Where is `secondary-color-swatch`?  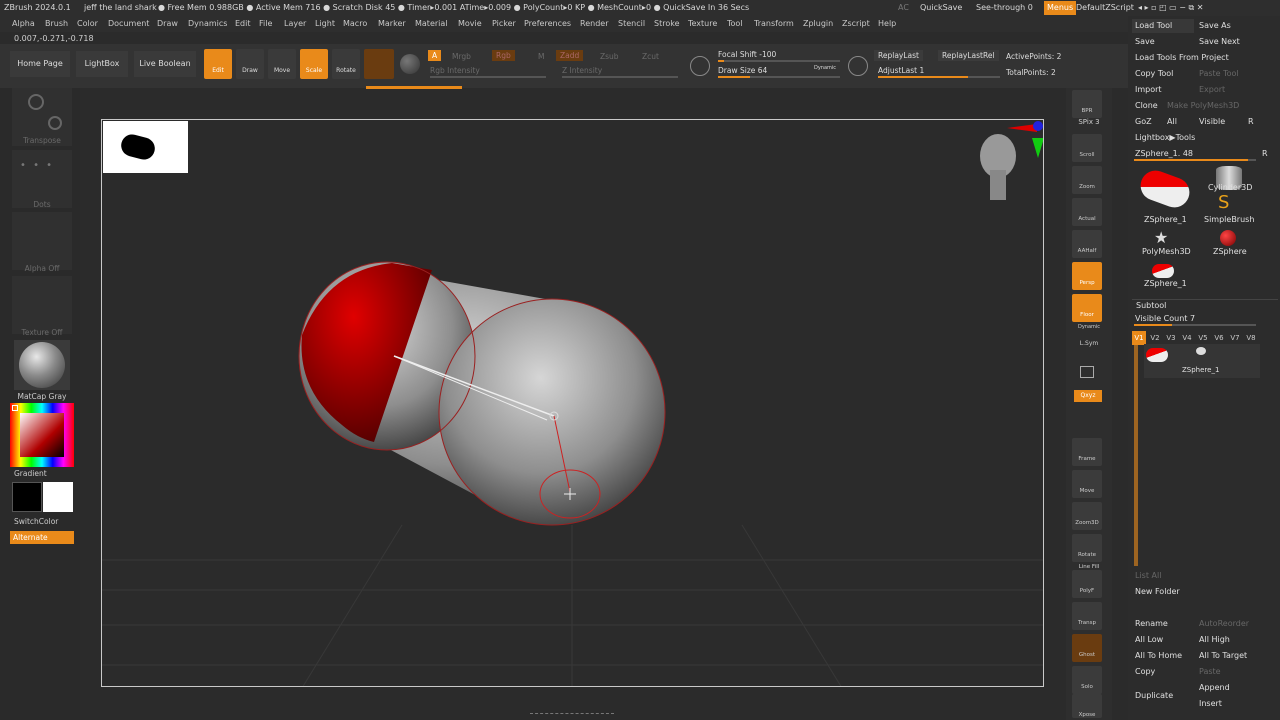
secondary-color-swatch is located at coordinates (58, 497).